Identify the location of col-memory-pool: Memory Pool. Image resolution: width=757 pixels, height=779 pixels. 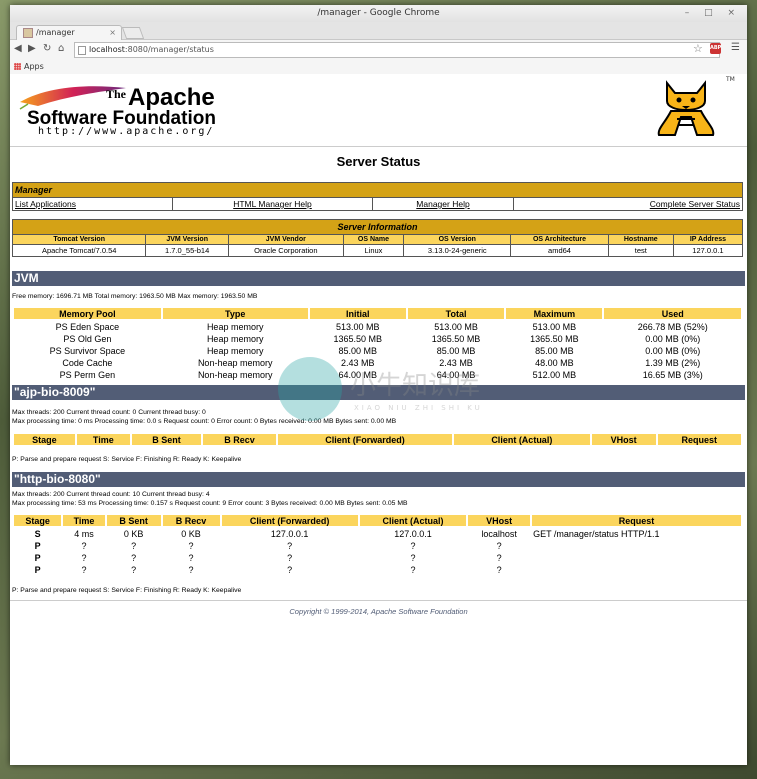
(87, 313).